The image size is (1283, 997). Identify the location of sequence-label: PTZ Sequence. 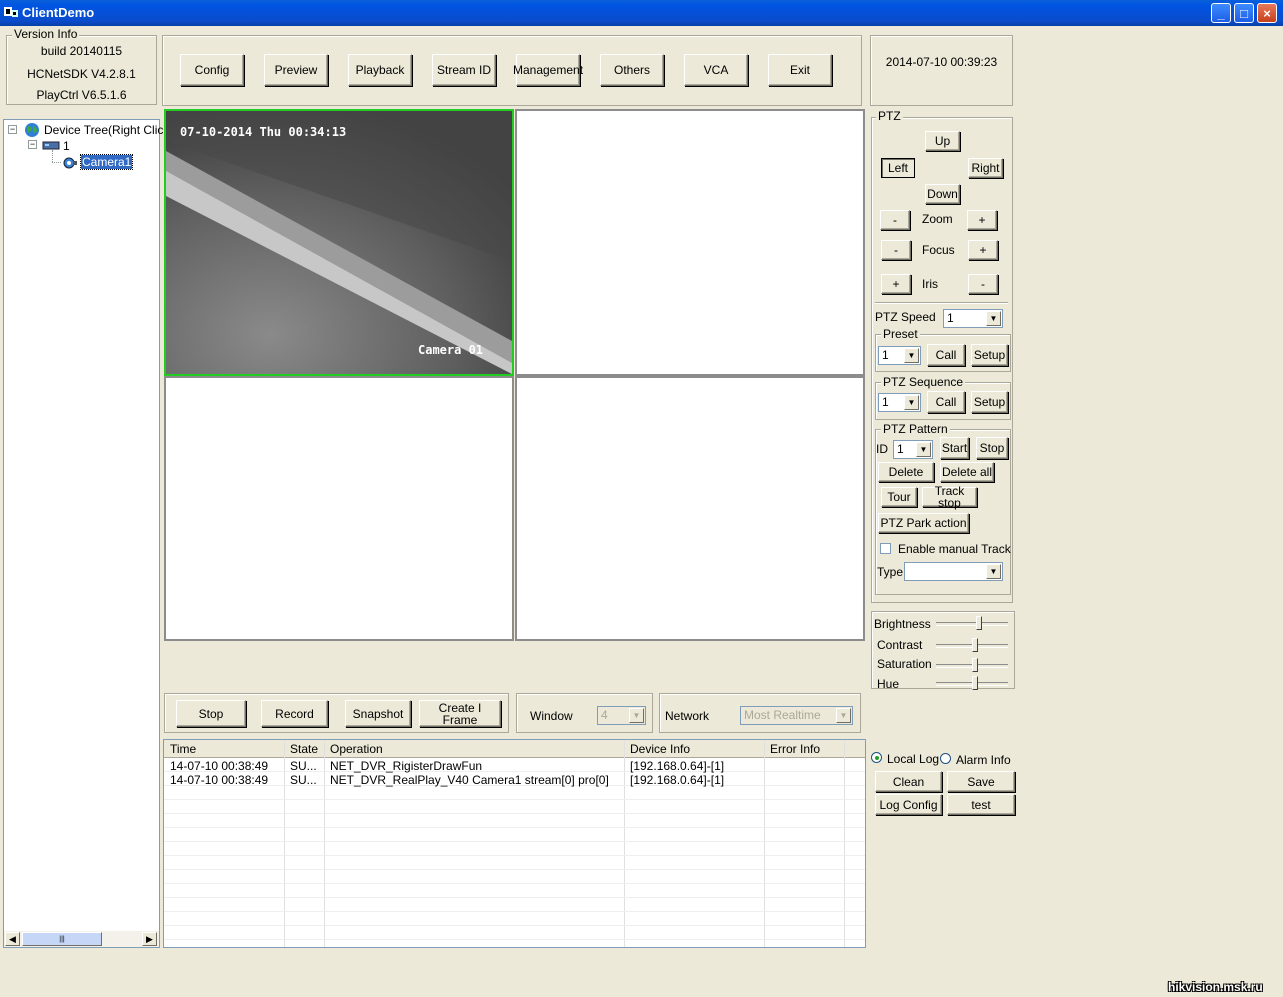
(923, 382).